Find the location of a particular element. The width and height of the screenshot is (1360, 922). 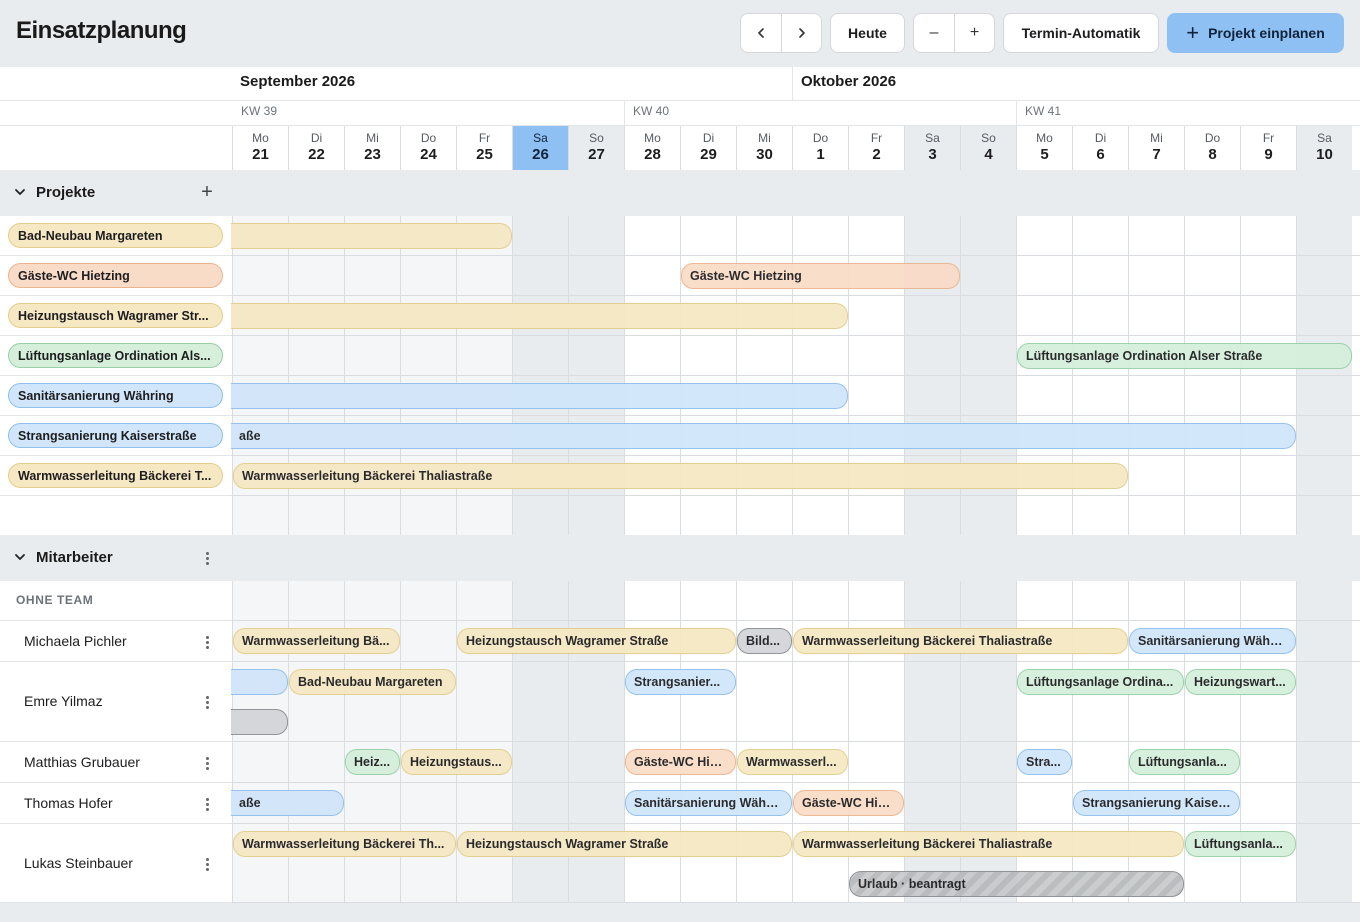

day-header: Mo 5 is located at coordinates (1044, 148).